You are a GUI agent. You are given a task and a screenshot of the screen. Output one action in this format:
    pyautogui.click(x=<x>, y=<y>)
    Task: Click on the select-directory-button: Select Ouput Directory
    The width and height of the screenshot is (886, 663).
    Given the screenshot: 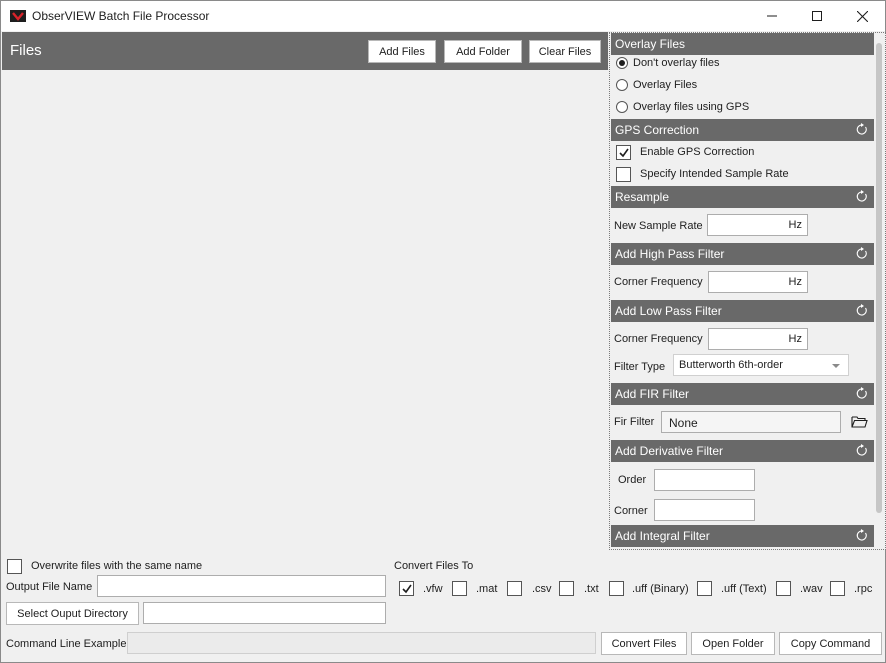 What is the action you would take?
    pyautogui.click(x=72, y=613)
    